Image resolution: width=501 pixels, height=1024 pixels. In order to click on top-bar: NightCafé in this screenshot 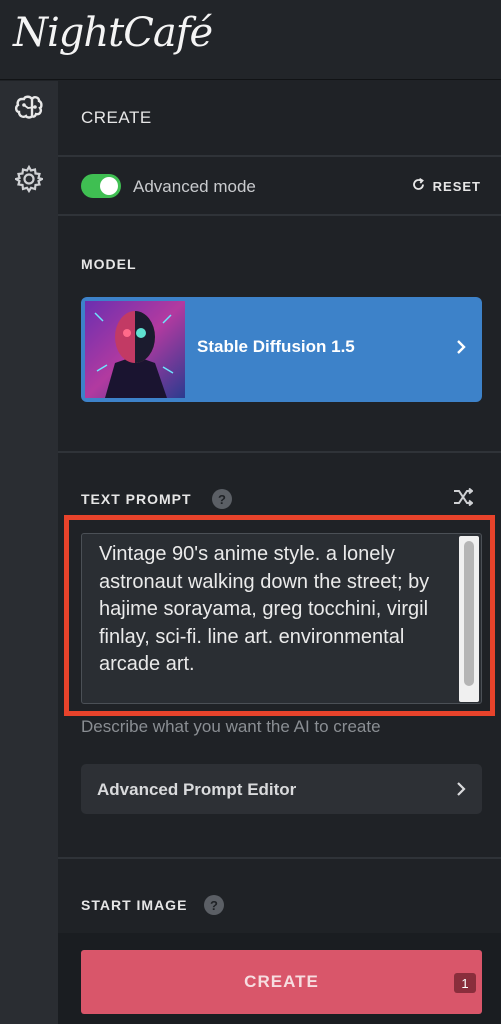, I will do `click(250, 40)`.